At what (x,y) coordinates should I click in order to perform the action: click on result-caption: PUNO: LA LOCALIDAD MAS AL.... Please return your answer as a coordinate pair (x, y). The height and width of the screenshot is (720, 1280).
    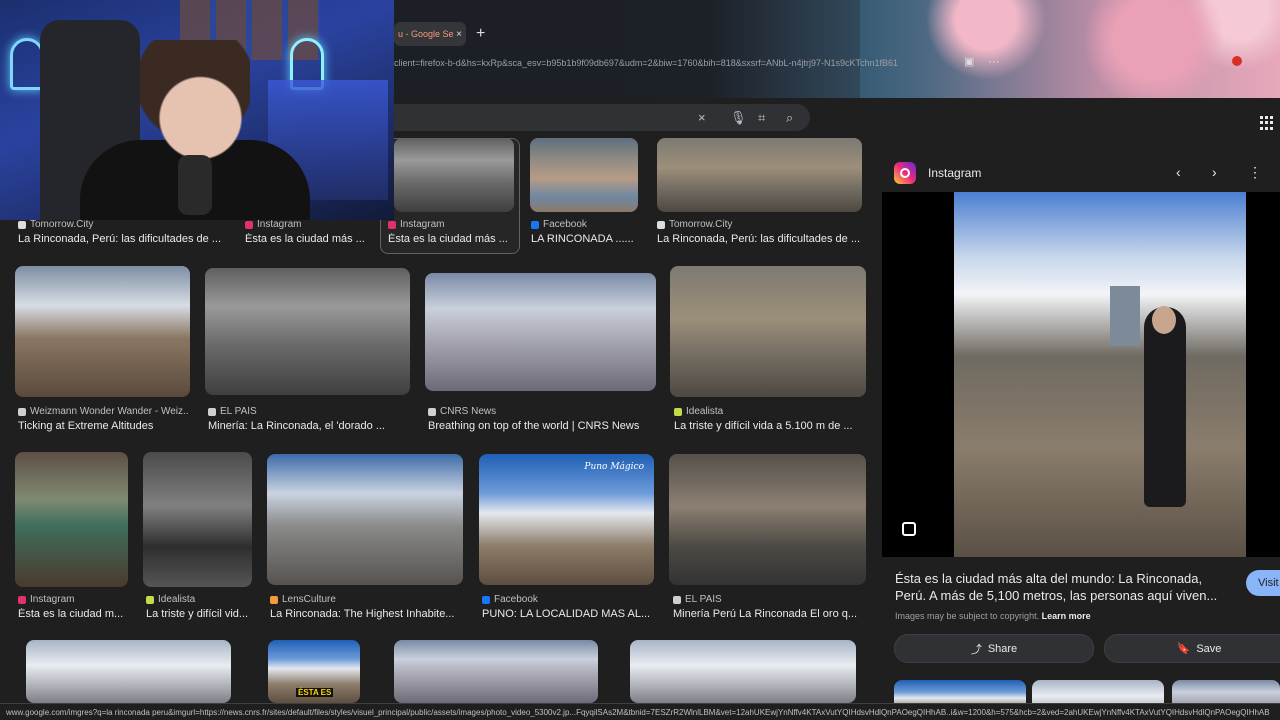
    Looking at the image, I should click on (569, 614).